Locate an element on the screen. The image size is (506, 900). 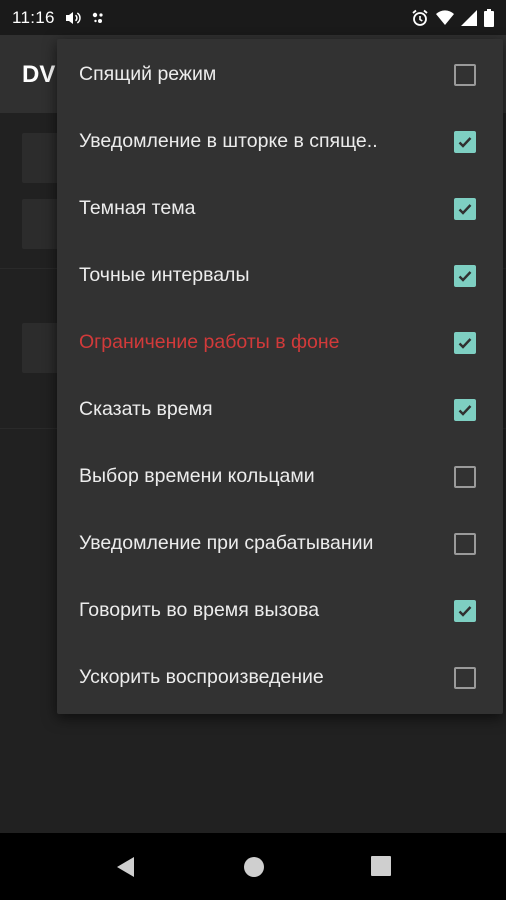
menu-item-ring-time-picker: Выбор времени кольцами is located at coordinates (280, 476).